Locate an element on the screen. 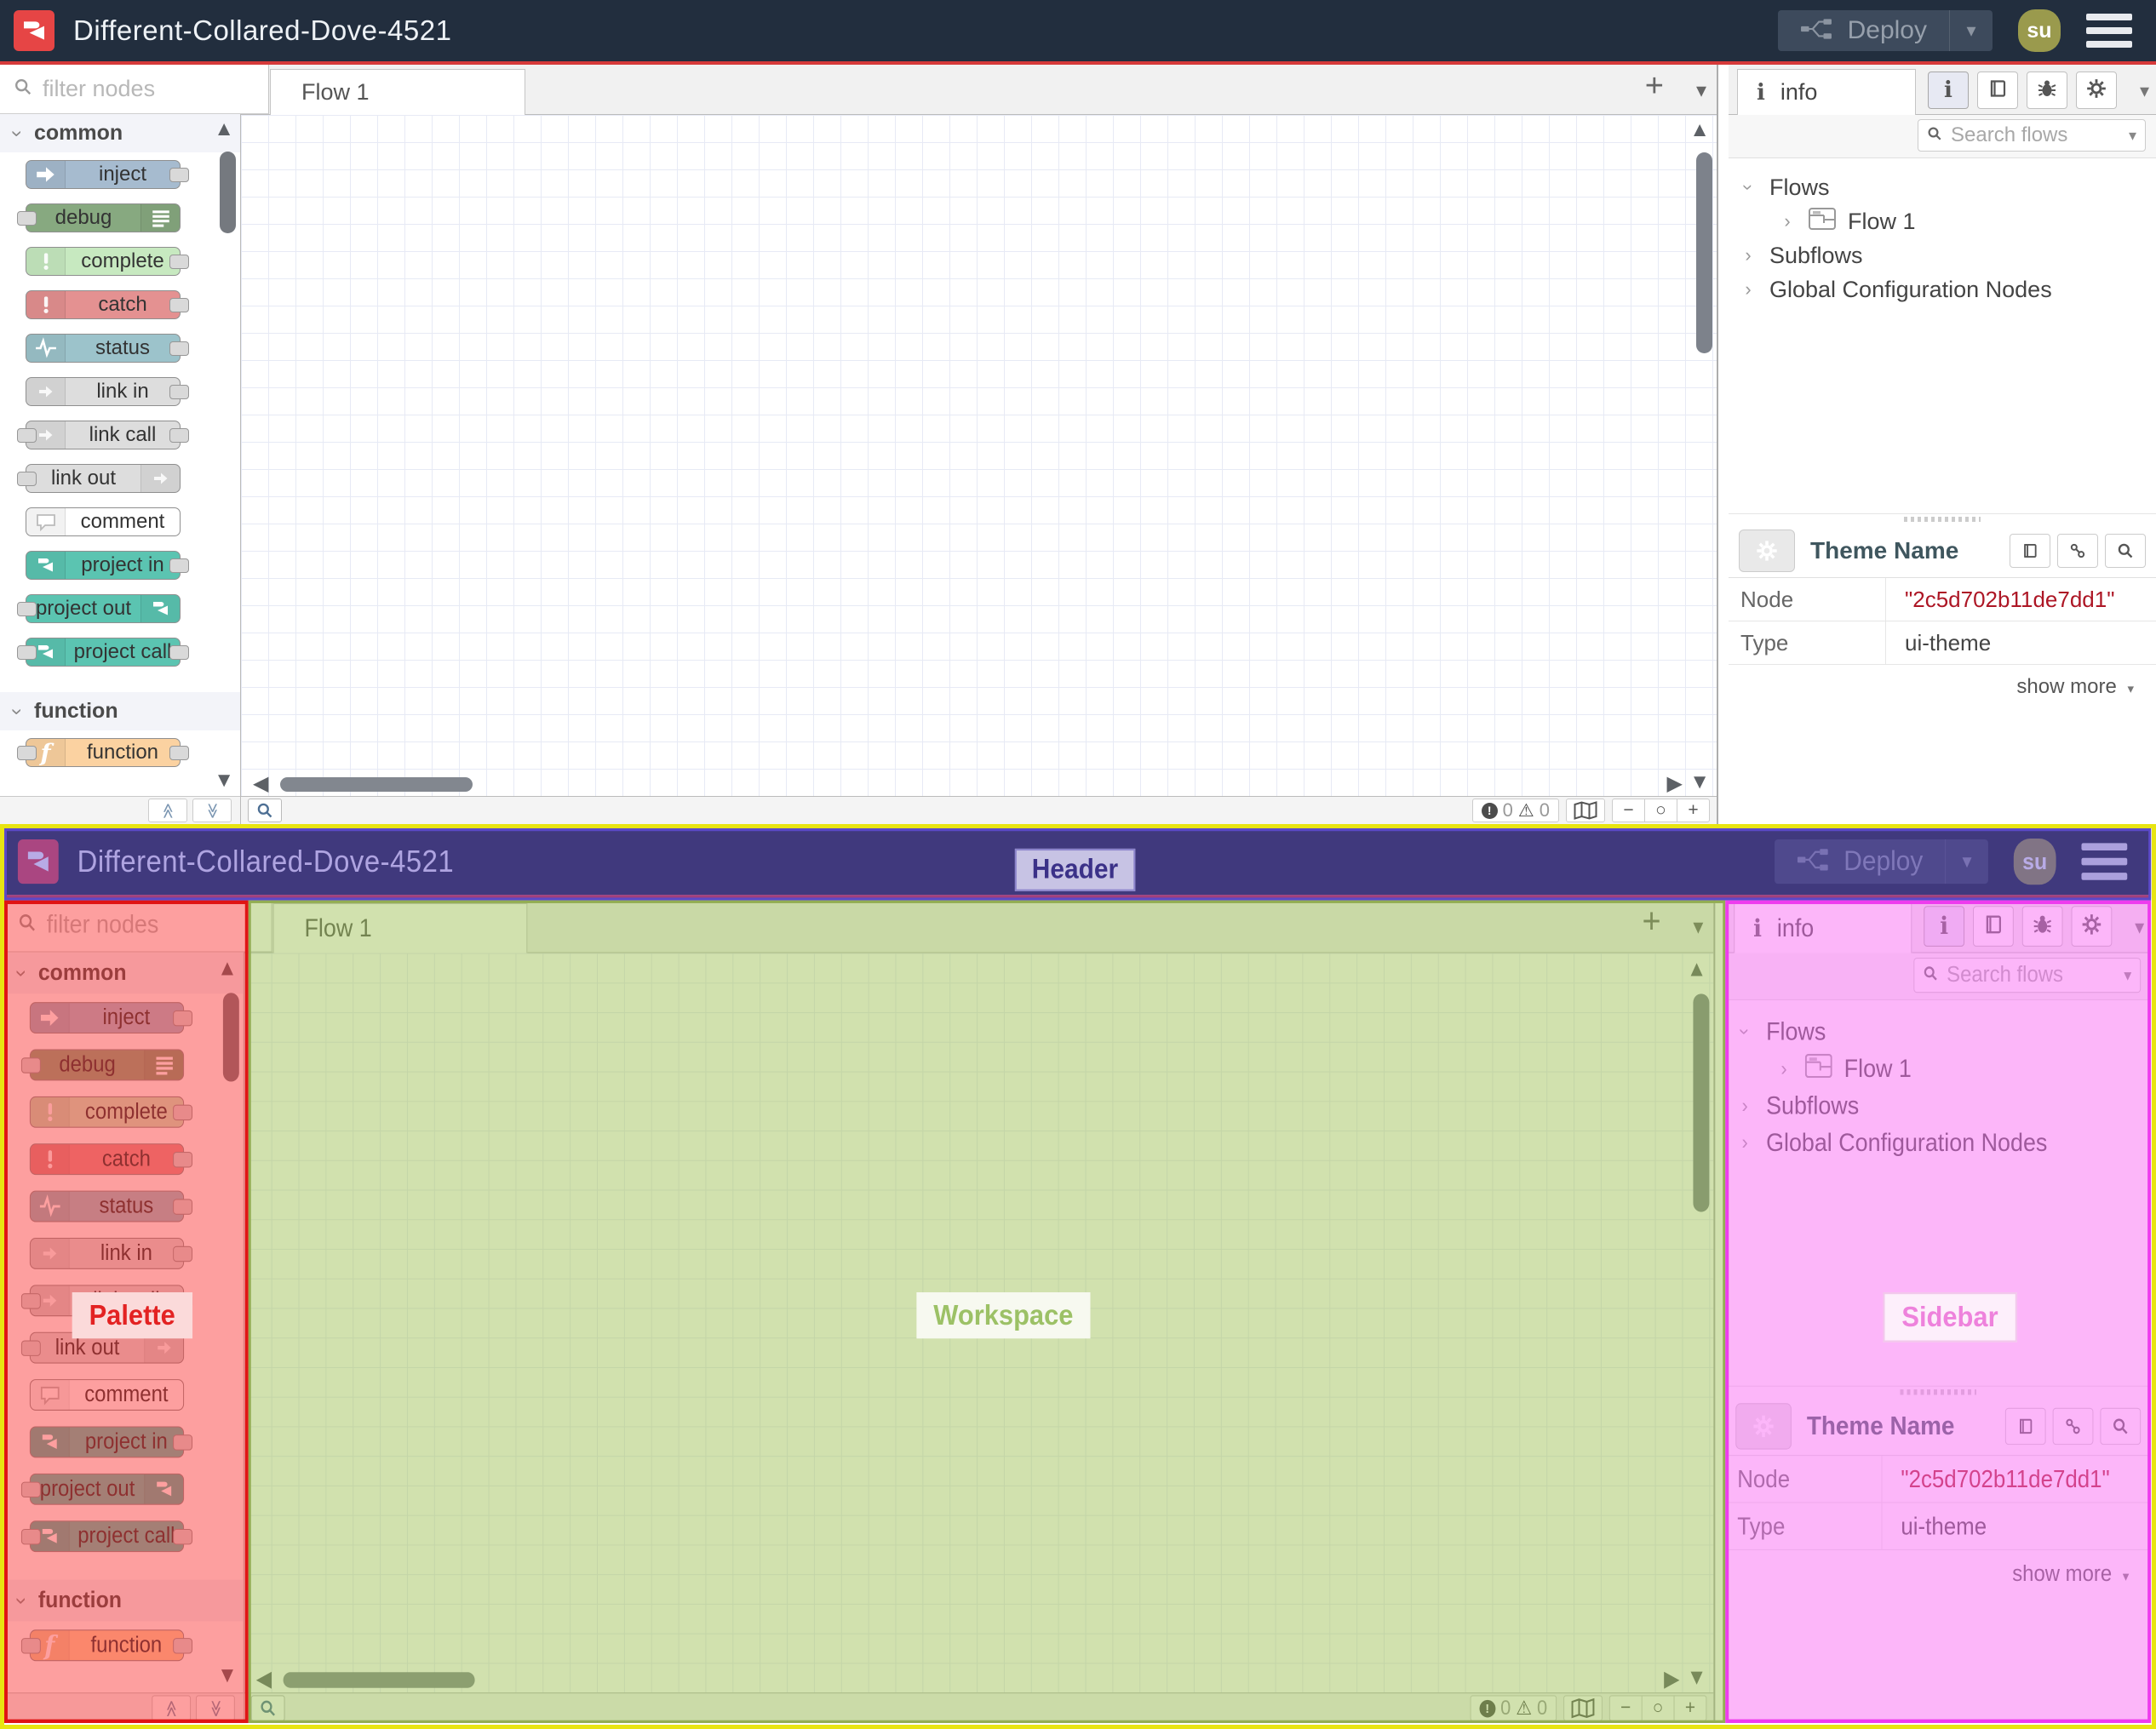 This screenshot has width=2156, height=1729. show-more-link: show more ▾ is located at coordinates (1942, 682).